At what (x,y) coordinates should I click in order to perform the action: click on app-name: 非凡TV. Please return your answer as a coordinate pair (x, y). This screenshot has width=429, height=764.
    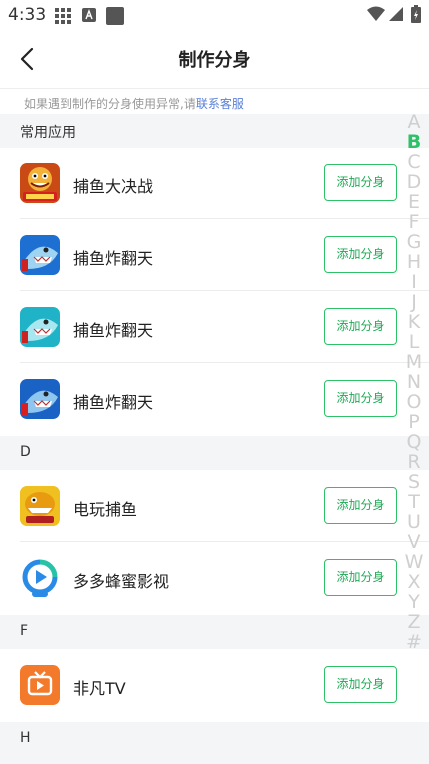
    Looking at the image, I should click on (99, 688).